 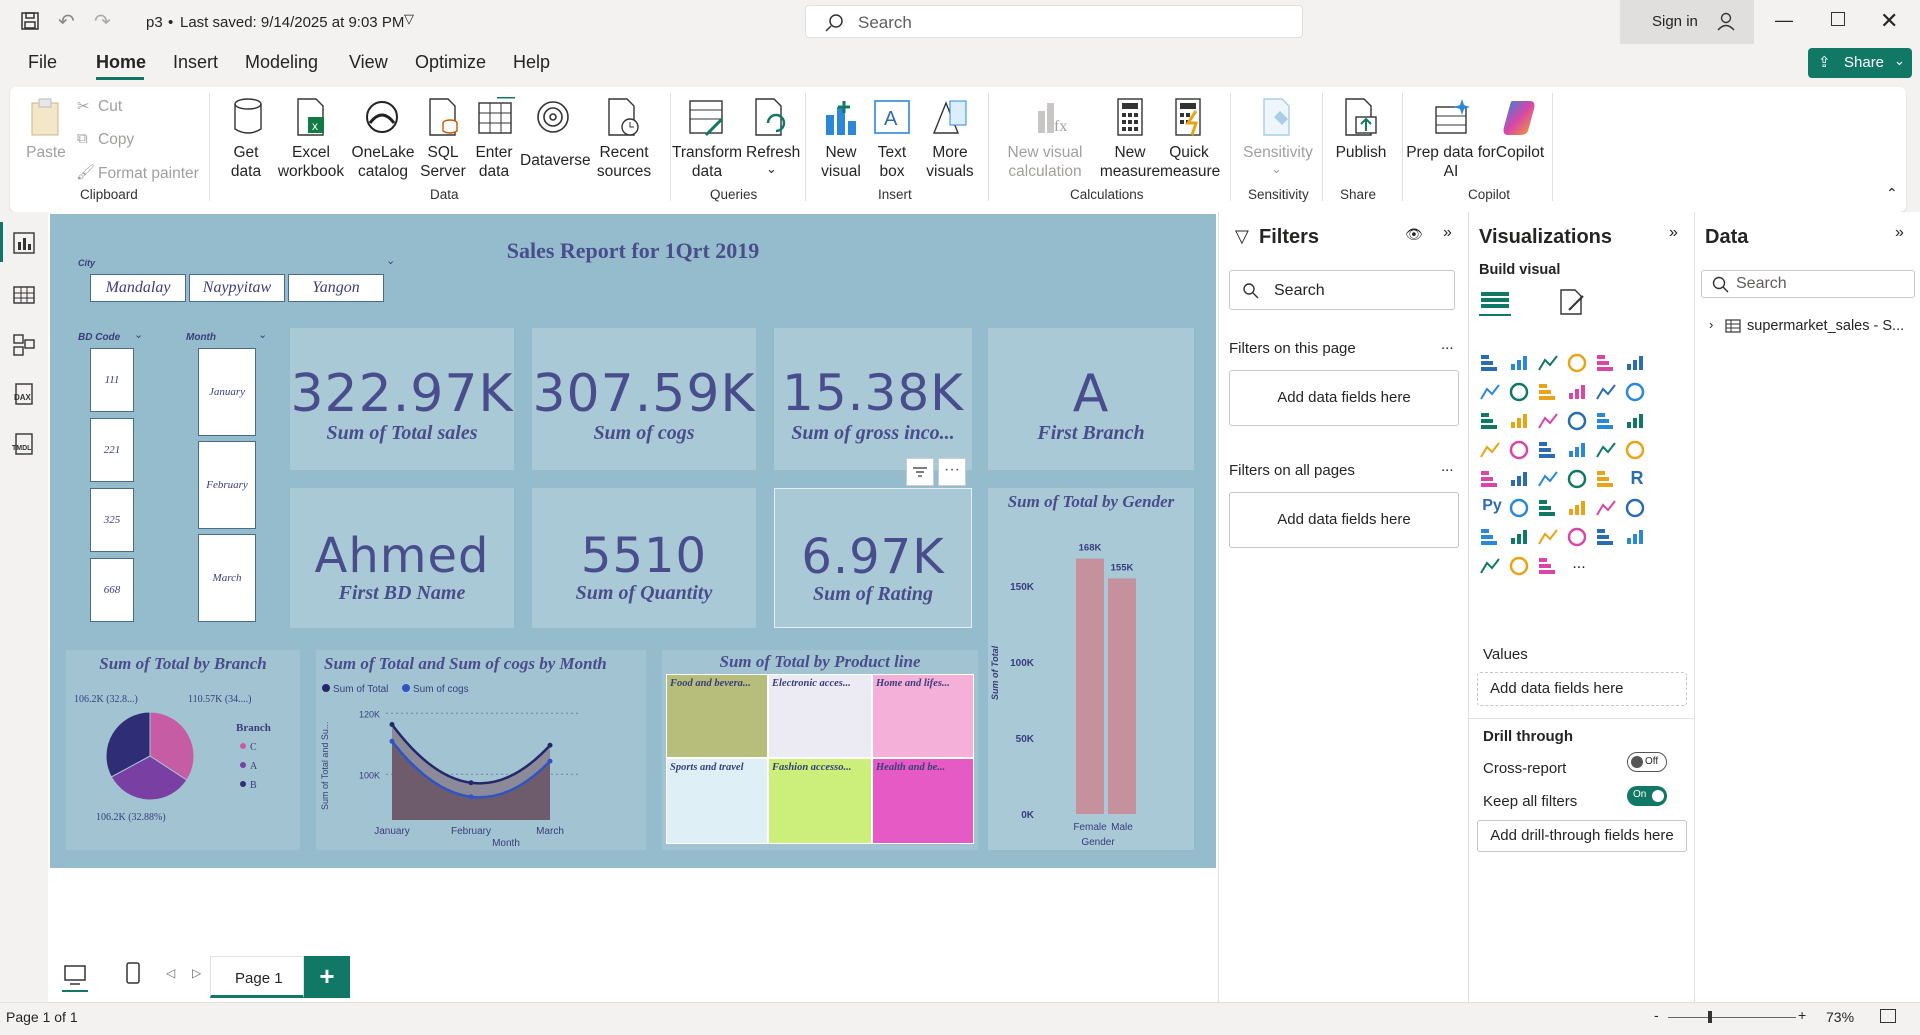 What do you see at coordinates (311, 162) in the screenshot?
I see `excel-workbook-button: Excel workbook` at bounding box center [311, 162].